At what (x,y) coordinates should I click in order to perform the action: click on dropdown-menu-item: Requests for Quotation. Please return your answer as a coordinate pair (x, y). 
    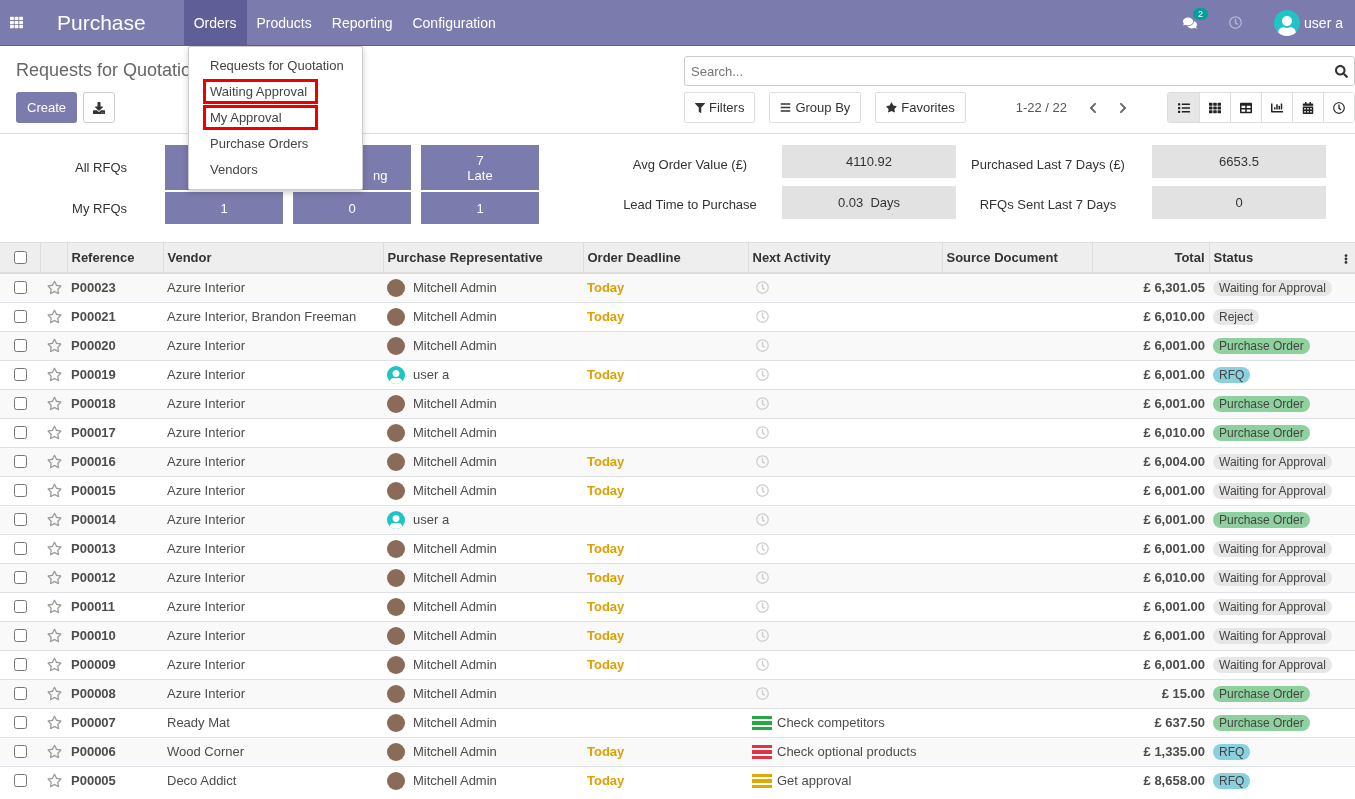
    Looking at the image, I should click on (275, 65).